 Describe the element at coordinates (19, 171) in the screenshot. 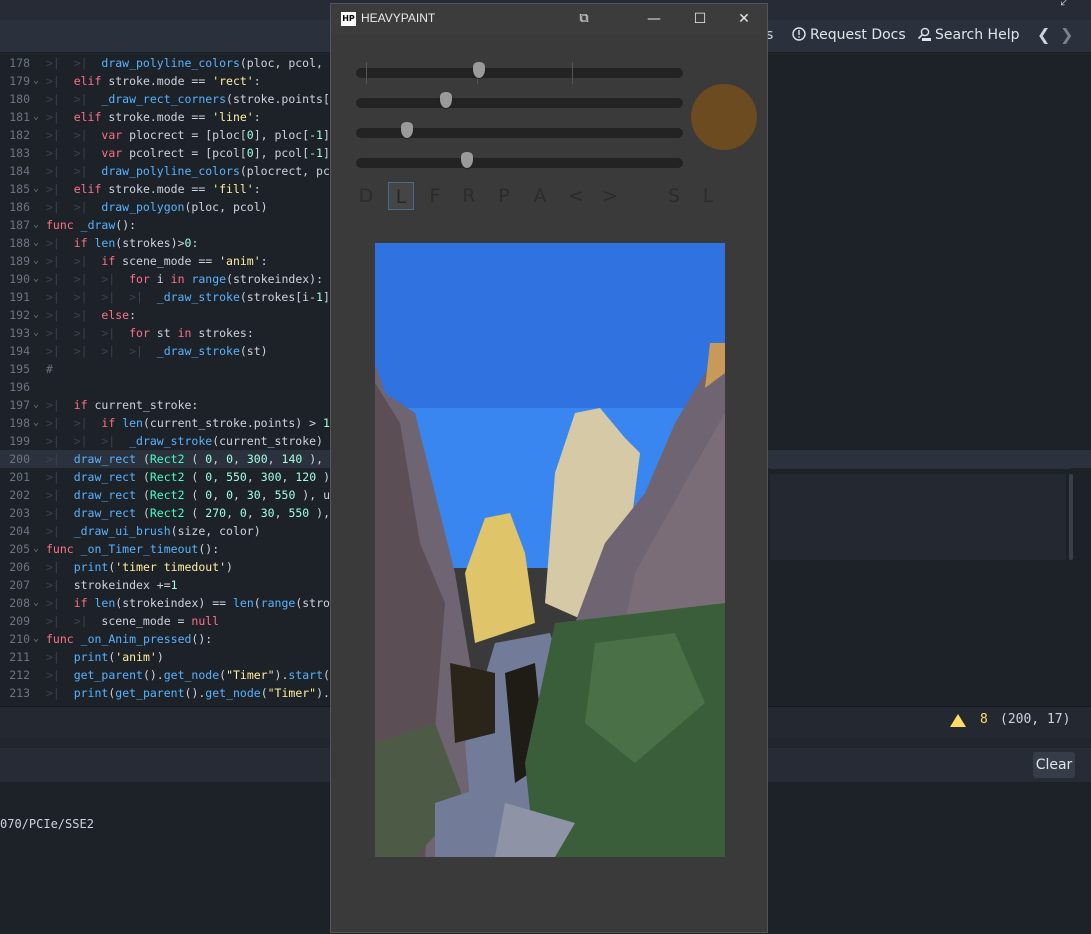

I see `line-number: 184` at that location.